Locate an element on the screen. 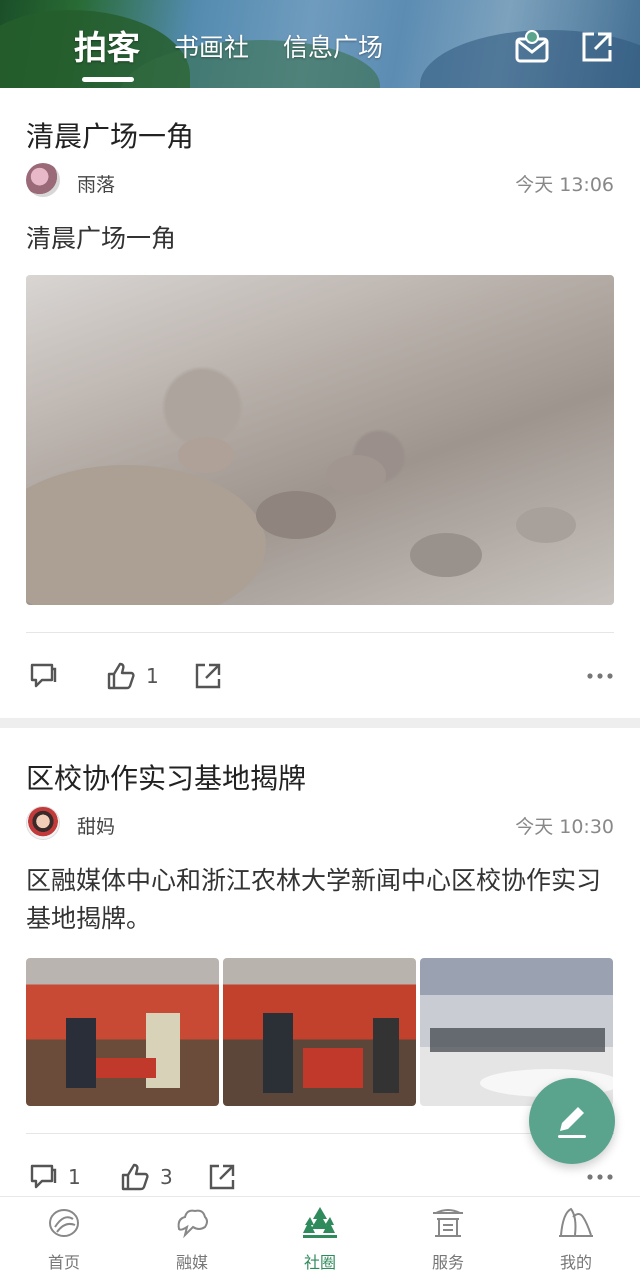 The width and height of the screenshot is (640, 1278). category-tabs: 拍客 书画社 信息广场 is located at coordinates (228, 55).